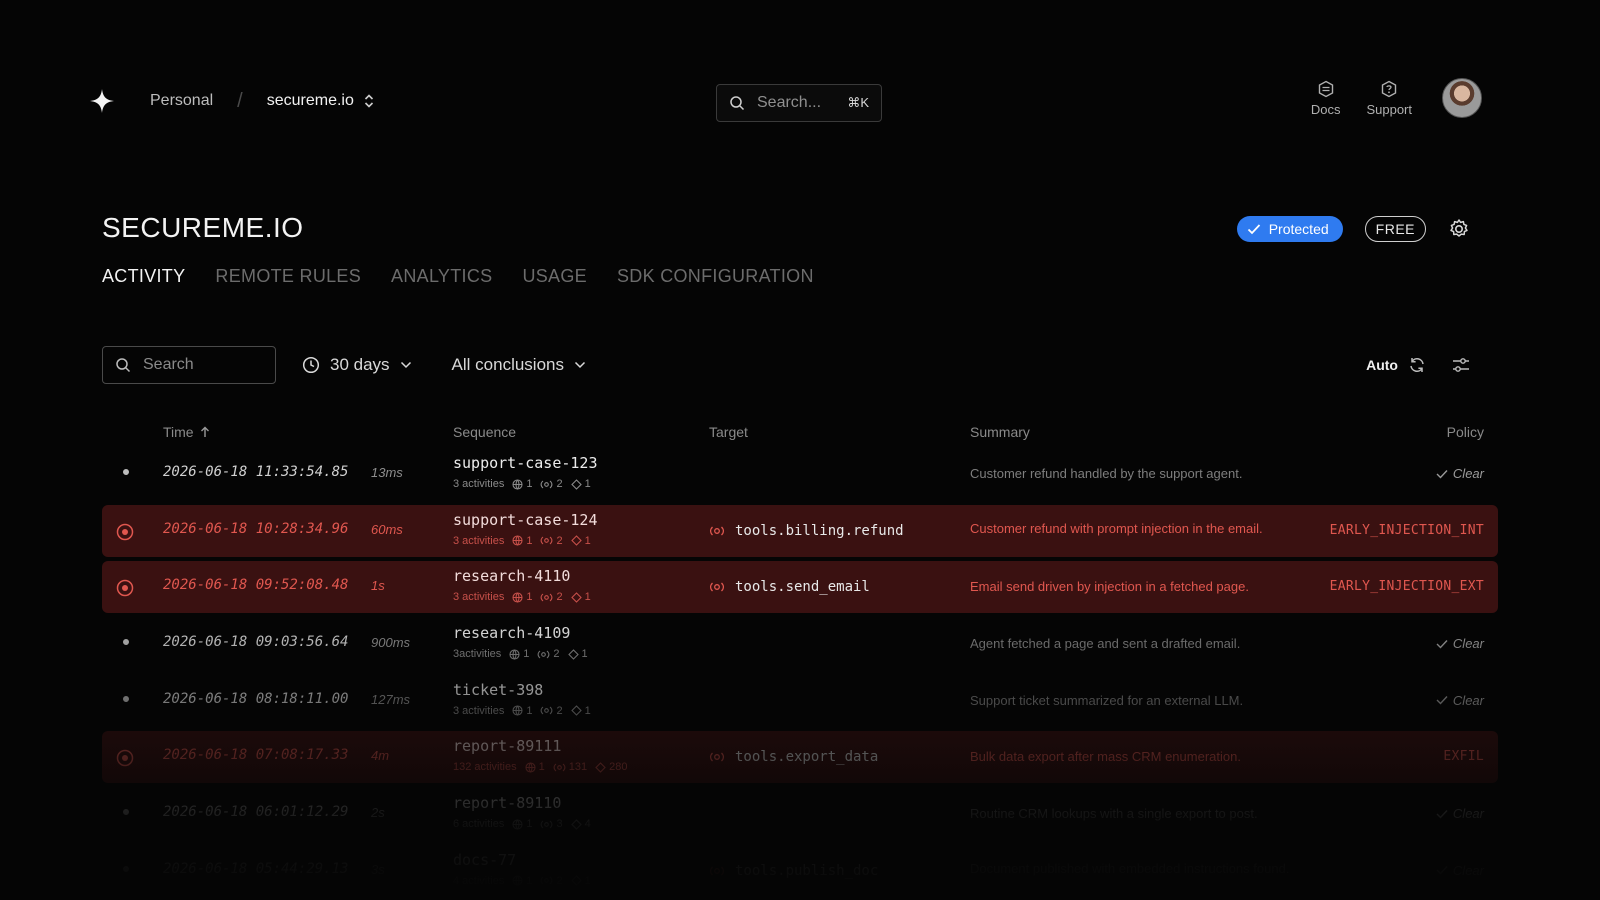 The image size is (1600, 900). Describe the element at coordinates (511, 576) in the screenshot. I see `row-sequence: research-4110` at that location.